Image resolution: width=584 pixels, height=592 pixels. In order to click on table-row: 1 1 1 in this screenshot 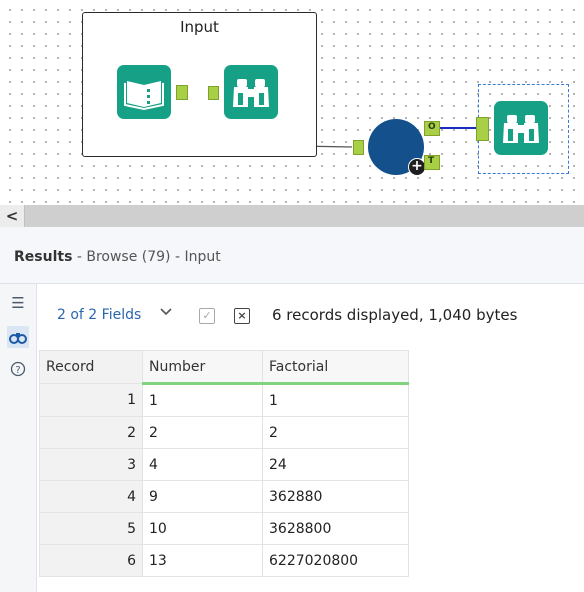, I will do `click(224, 400)`.